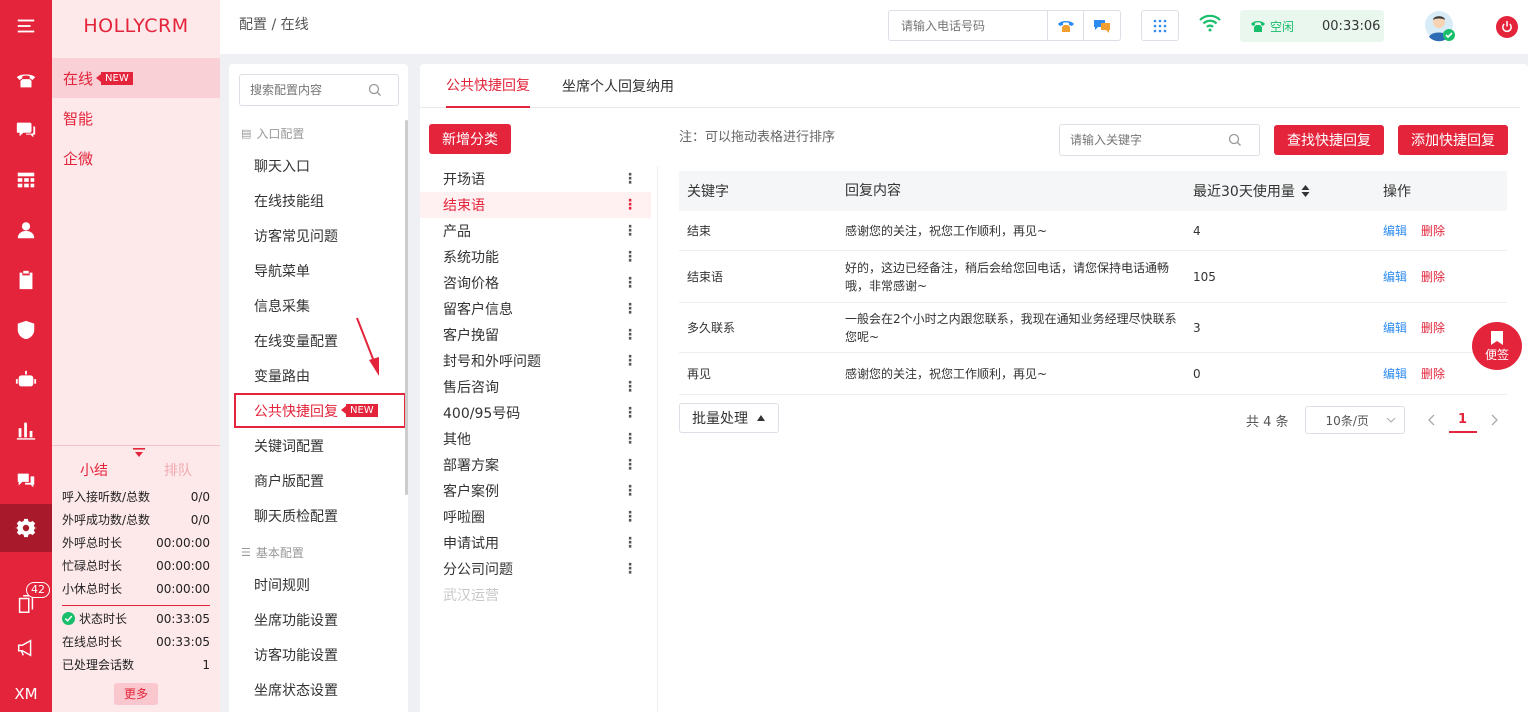 The image size is (1528, 712). What do you see at coordinates (318, 200) in the screenshot?
I see `config-item: 在线技能组` at bounding box center [318, 200].